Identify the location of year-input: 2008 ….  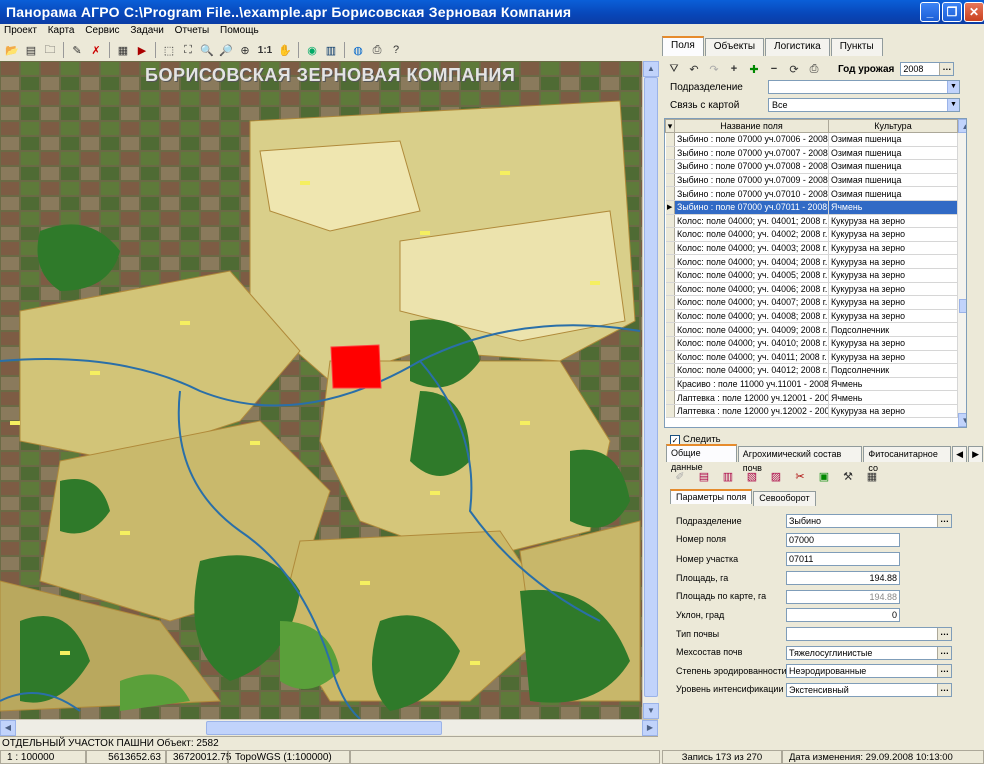
(927, 69).